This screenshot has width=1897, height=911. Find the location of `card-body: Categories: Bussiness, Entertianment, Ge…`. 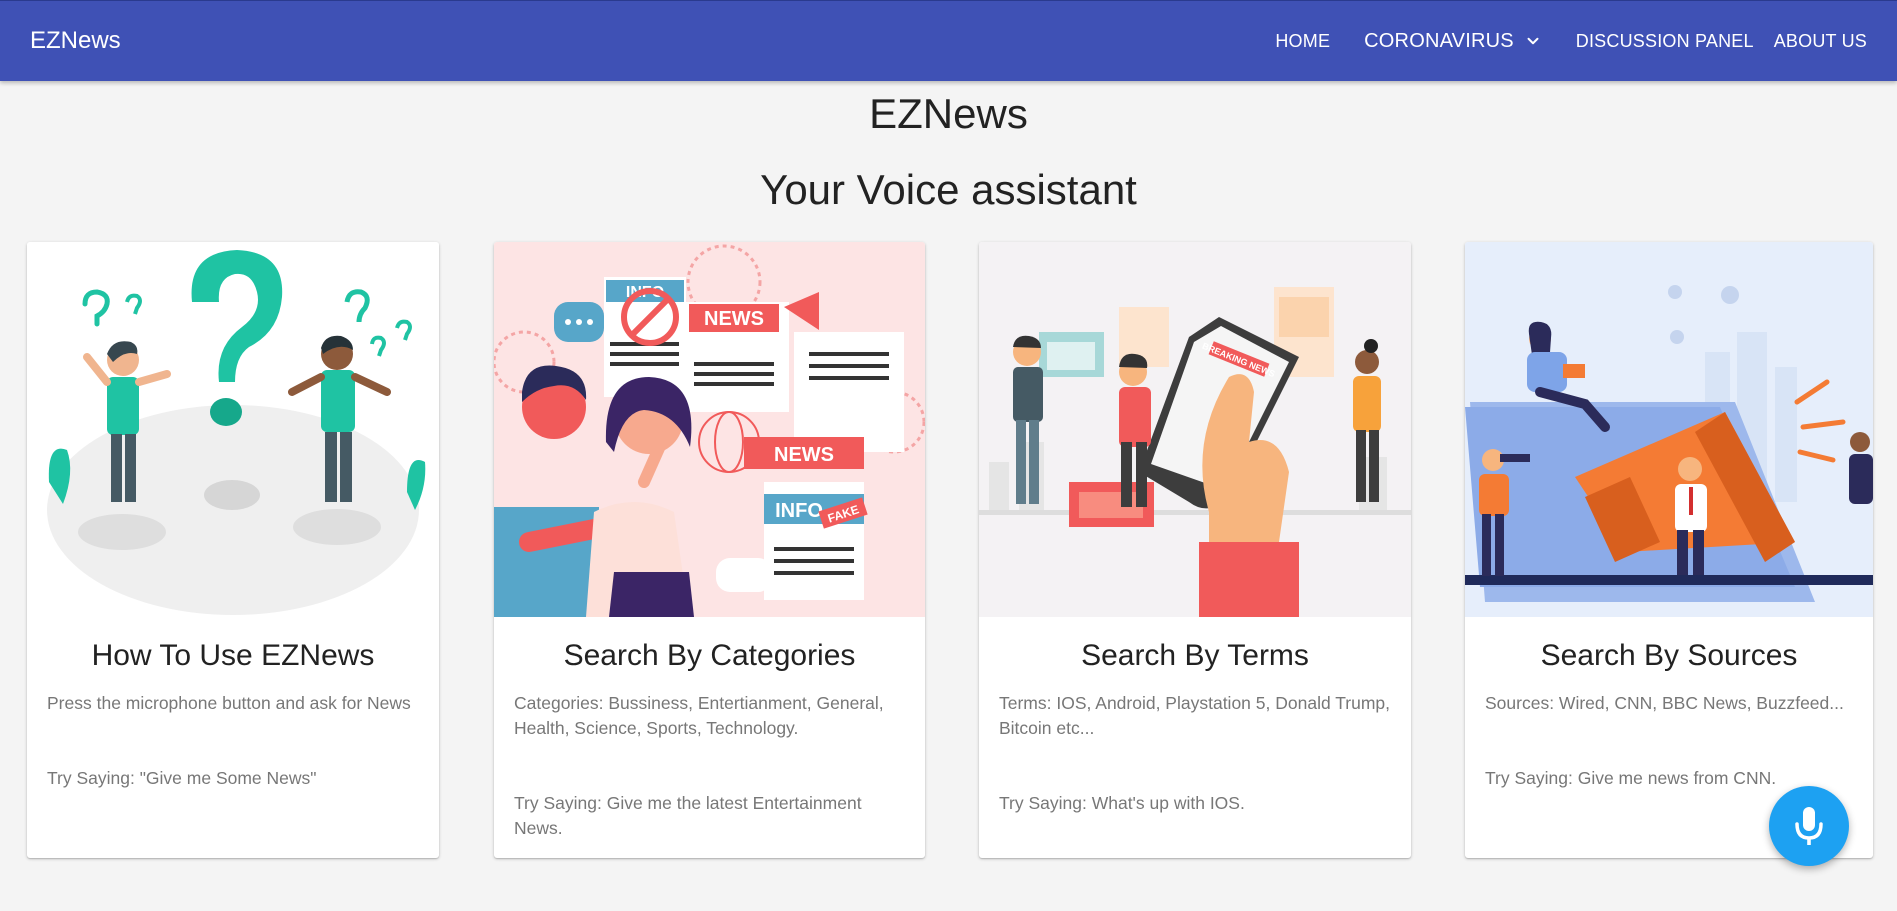

card-body: Categories: Bussiness, Entertianment, Ge… is located at coordinates (709, 766).